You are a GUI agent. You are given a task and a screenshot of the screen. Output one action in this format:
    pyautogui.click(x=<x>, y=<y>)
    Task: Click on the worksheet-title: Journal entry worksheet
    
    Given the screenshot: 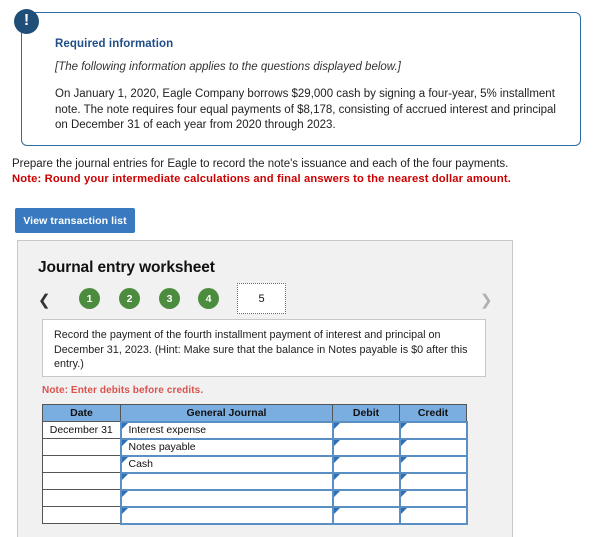 What is the action you would take?
    pyautogui.click(x=126, y=267)
    